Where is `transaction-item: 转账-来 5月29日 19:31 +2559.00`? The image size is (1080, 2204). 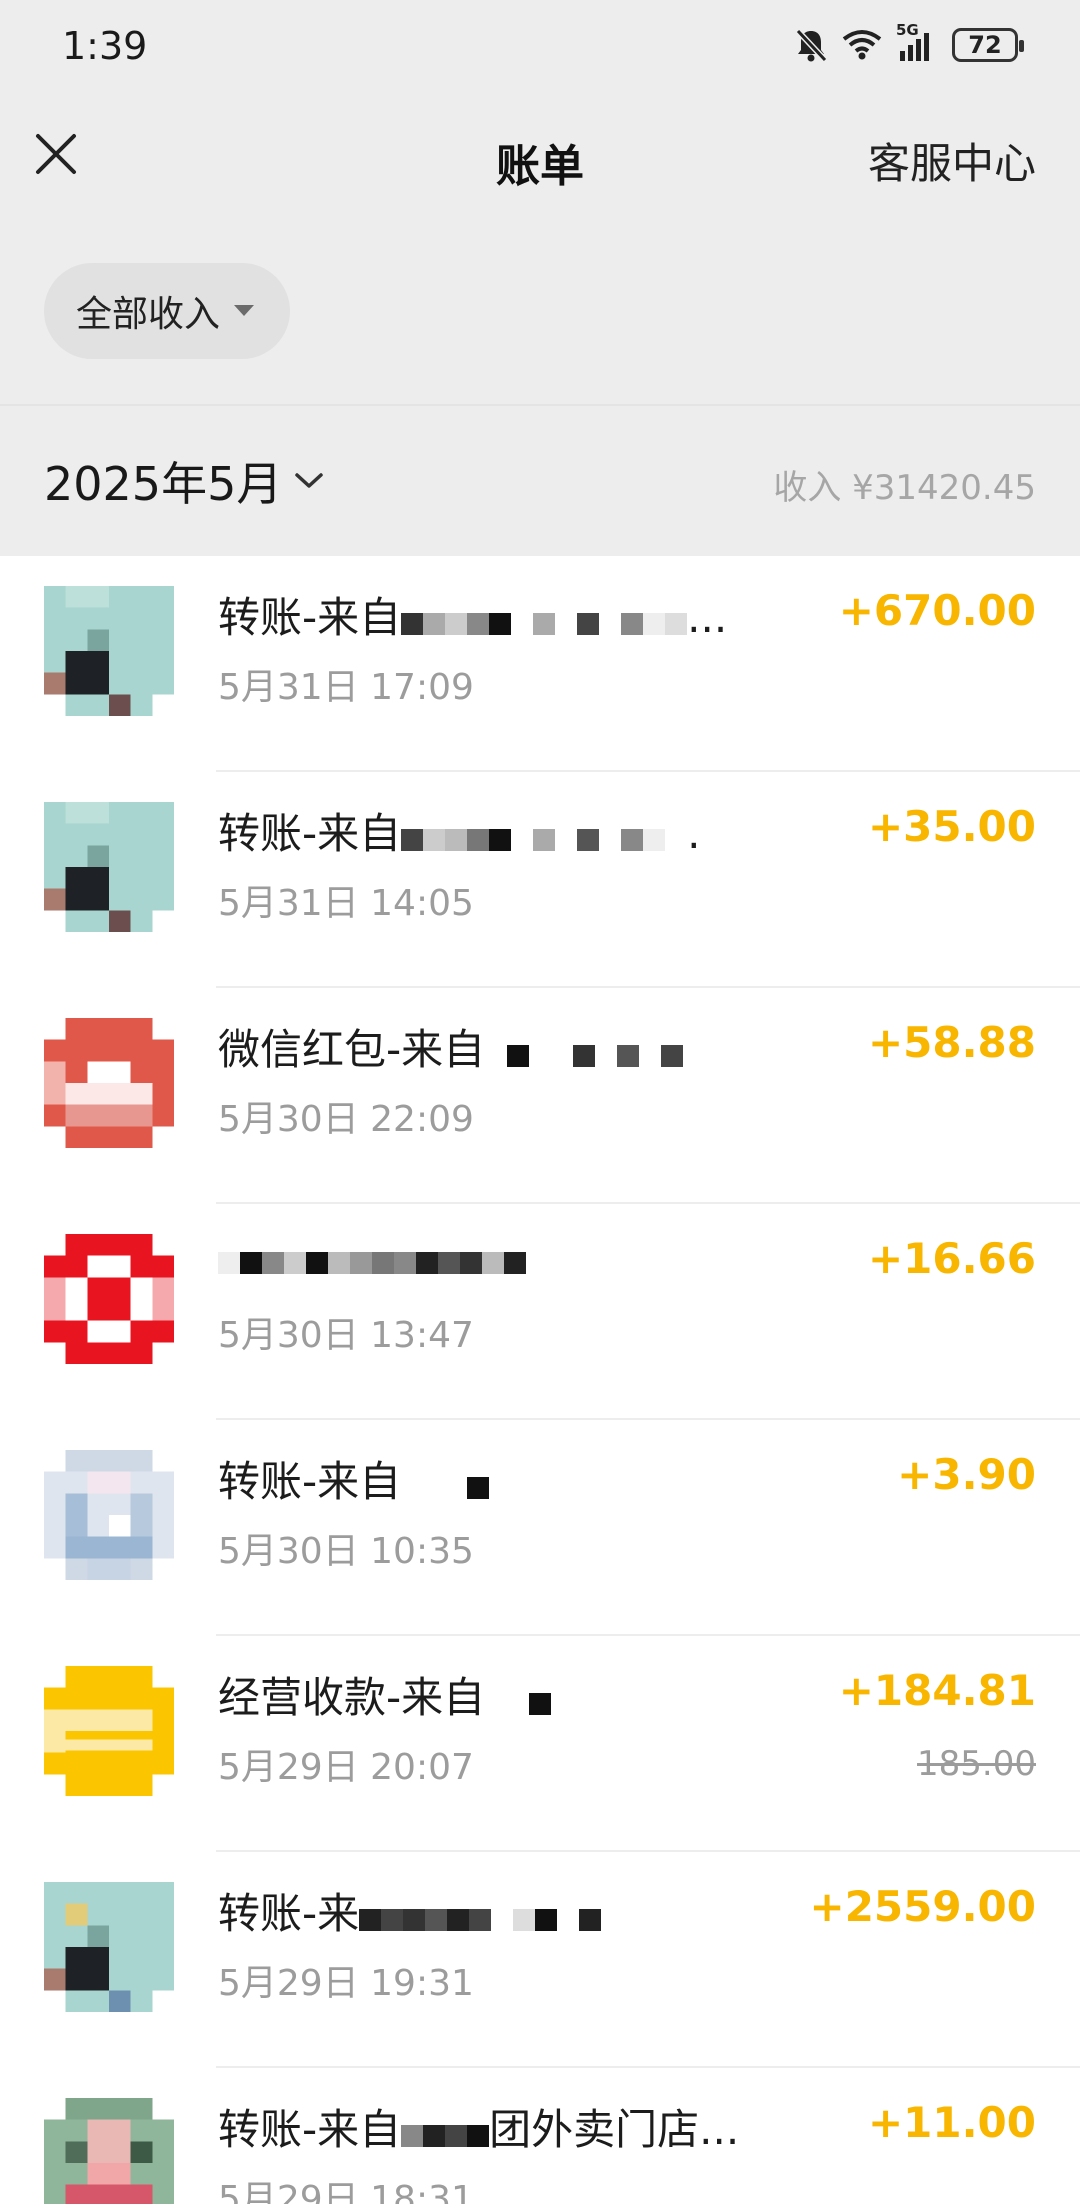
transaction-item: 转账-来 5月29日 19:31 +2559.00 is located at coordinates (540, 1960).